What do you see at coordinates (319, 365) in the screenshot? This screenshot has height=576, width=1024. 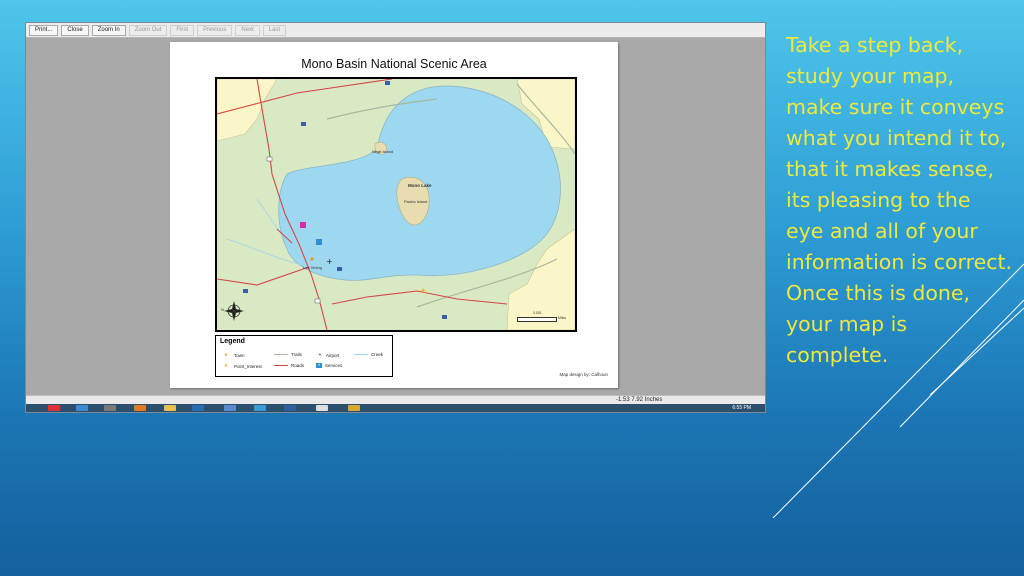 I see `services-legend-icon: h` at bounding box center [319, 365].